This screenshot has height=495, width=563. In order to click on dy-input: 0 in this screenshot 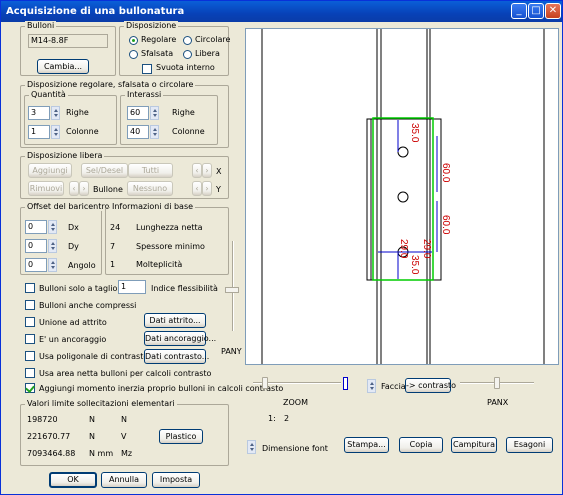, I will do `click(36, 246)`.